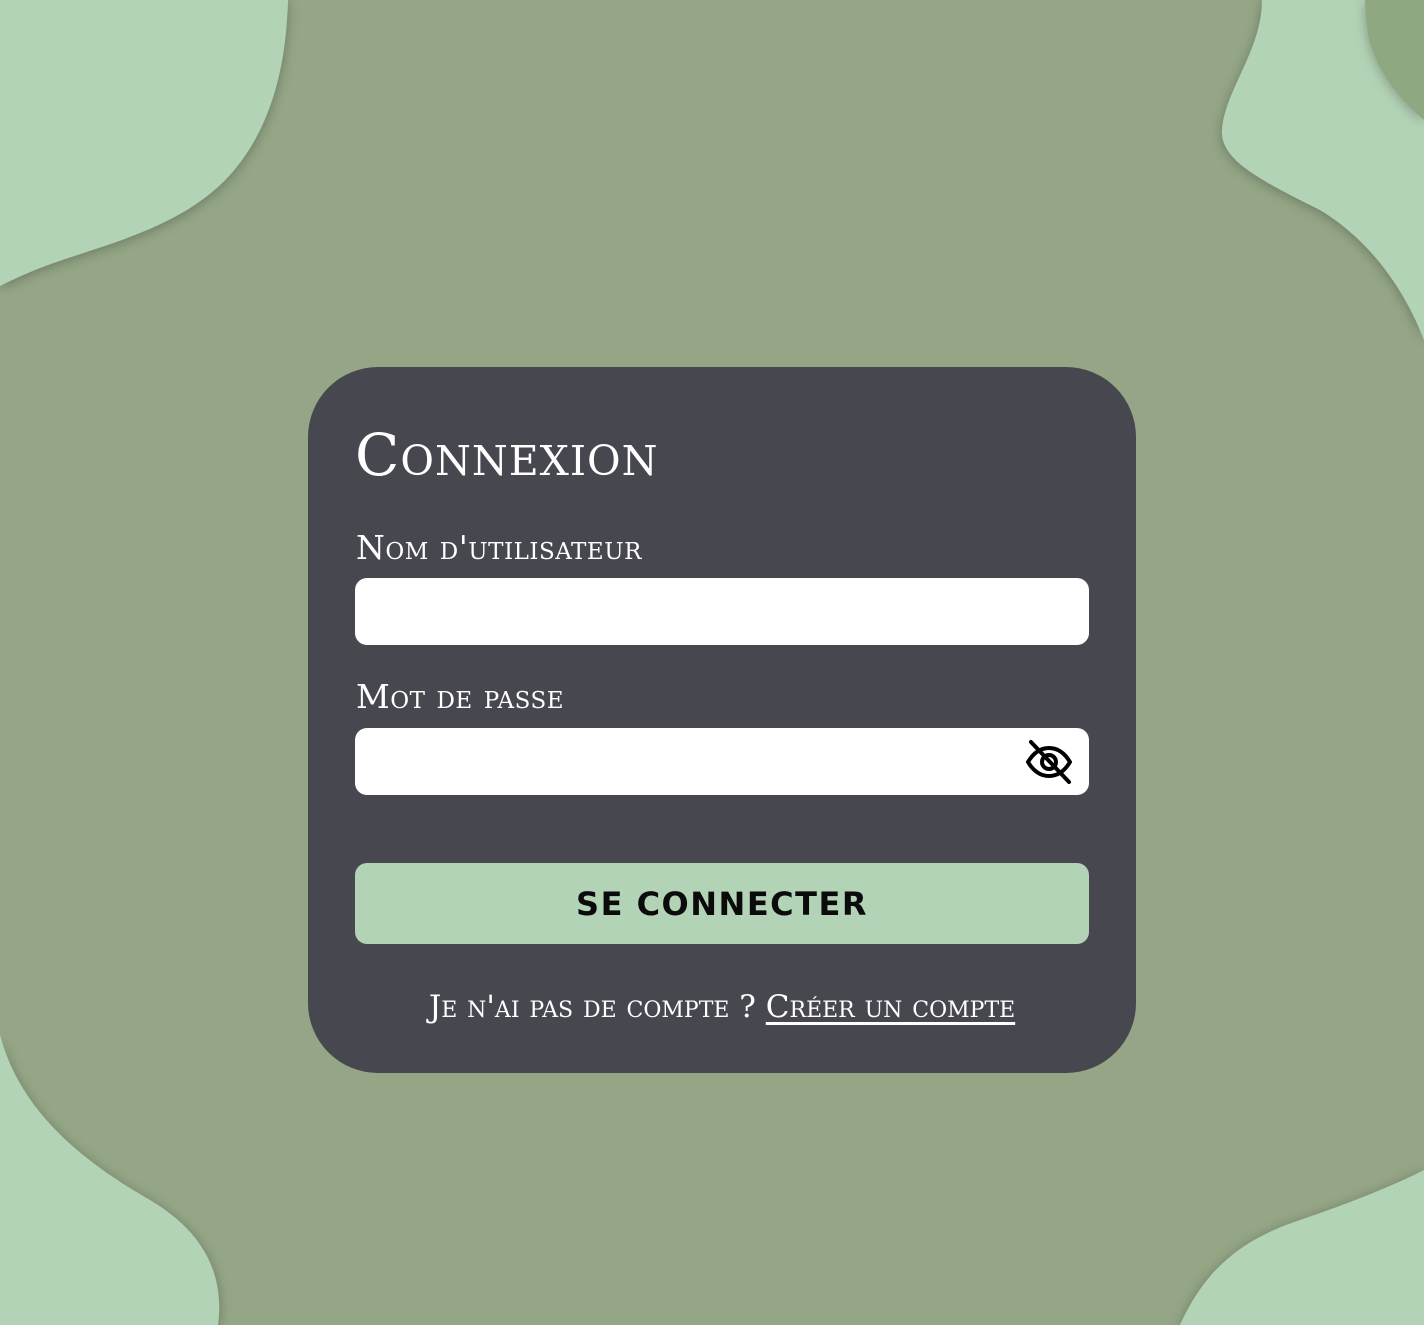 This screenshot has width=1424, height=1325. I want to click on toggle-password-visibility-button, so click(1049, 762).